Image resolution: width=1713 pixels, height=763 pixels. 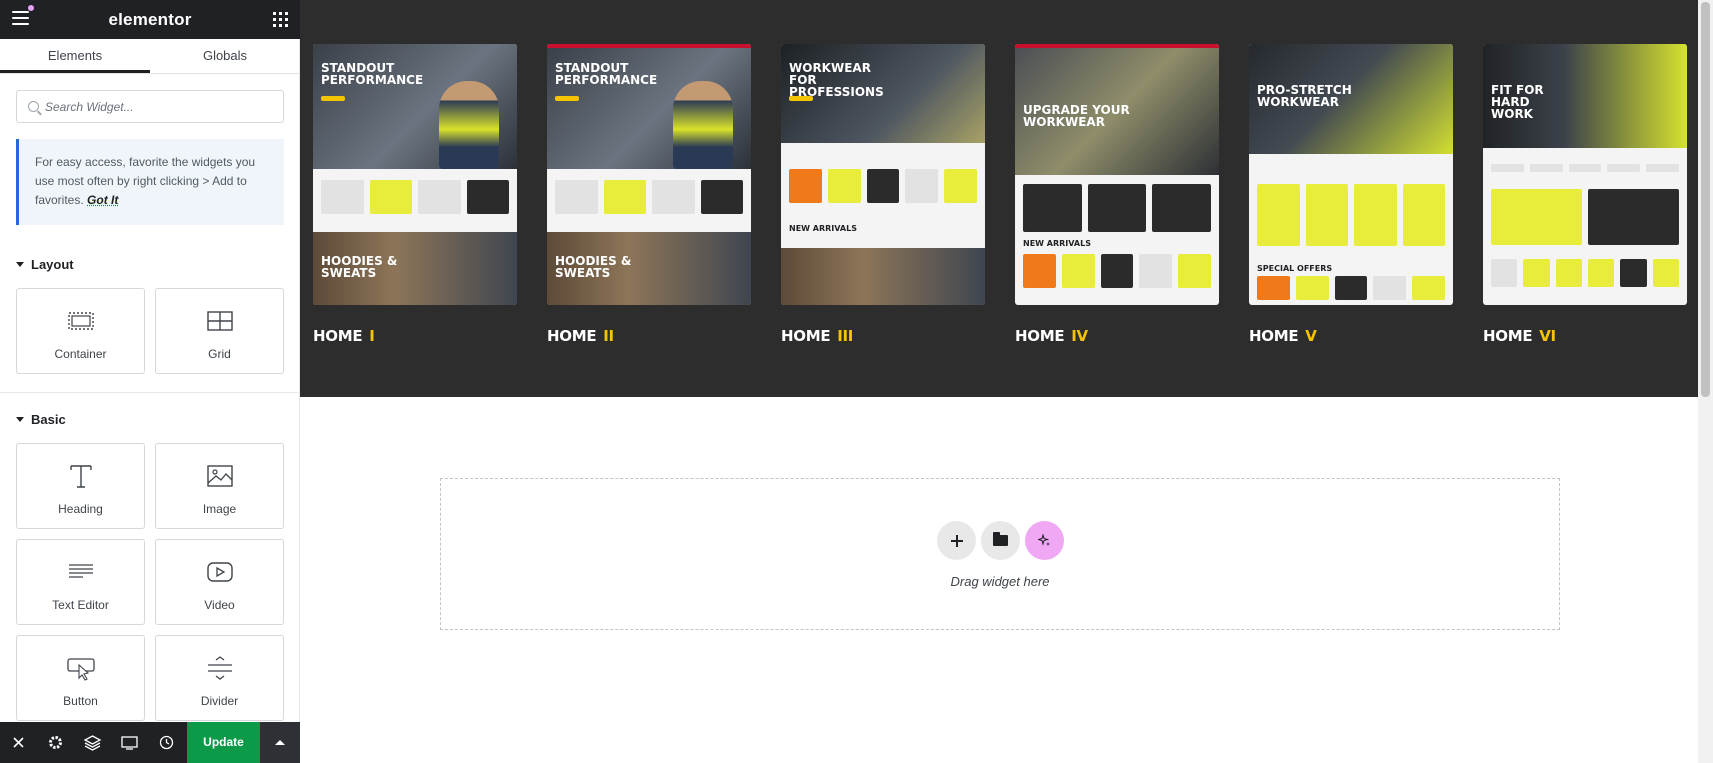 I want to click on widget-image: Image, so click(x=219, y=486).